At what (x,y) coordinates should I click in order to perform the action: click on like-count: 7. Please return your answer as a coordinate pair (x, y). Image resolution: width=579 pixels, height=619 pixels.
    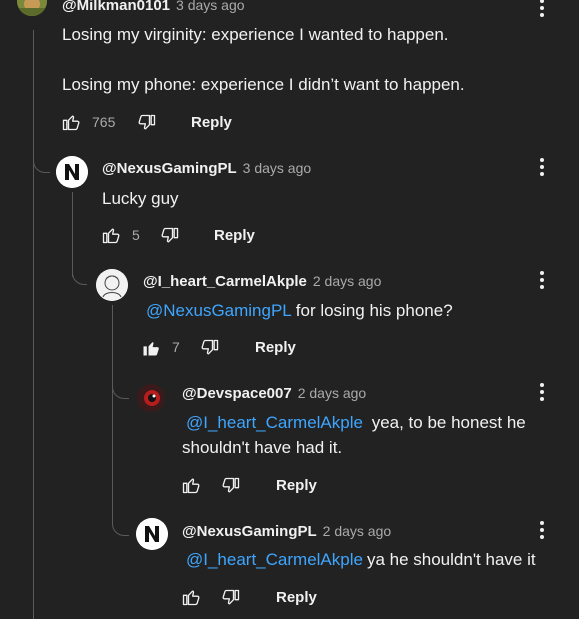
    Looking at the image, I should click on (176, 347).